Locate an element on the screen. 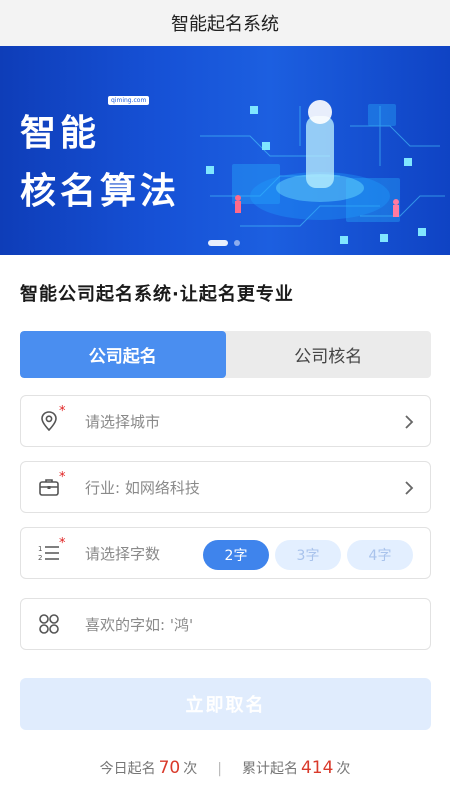 The image size is (450, 799). section-headline: 智能公司起名系统·让起名更专业 is located at coordinates (157, 294).